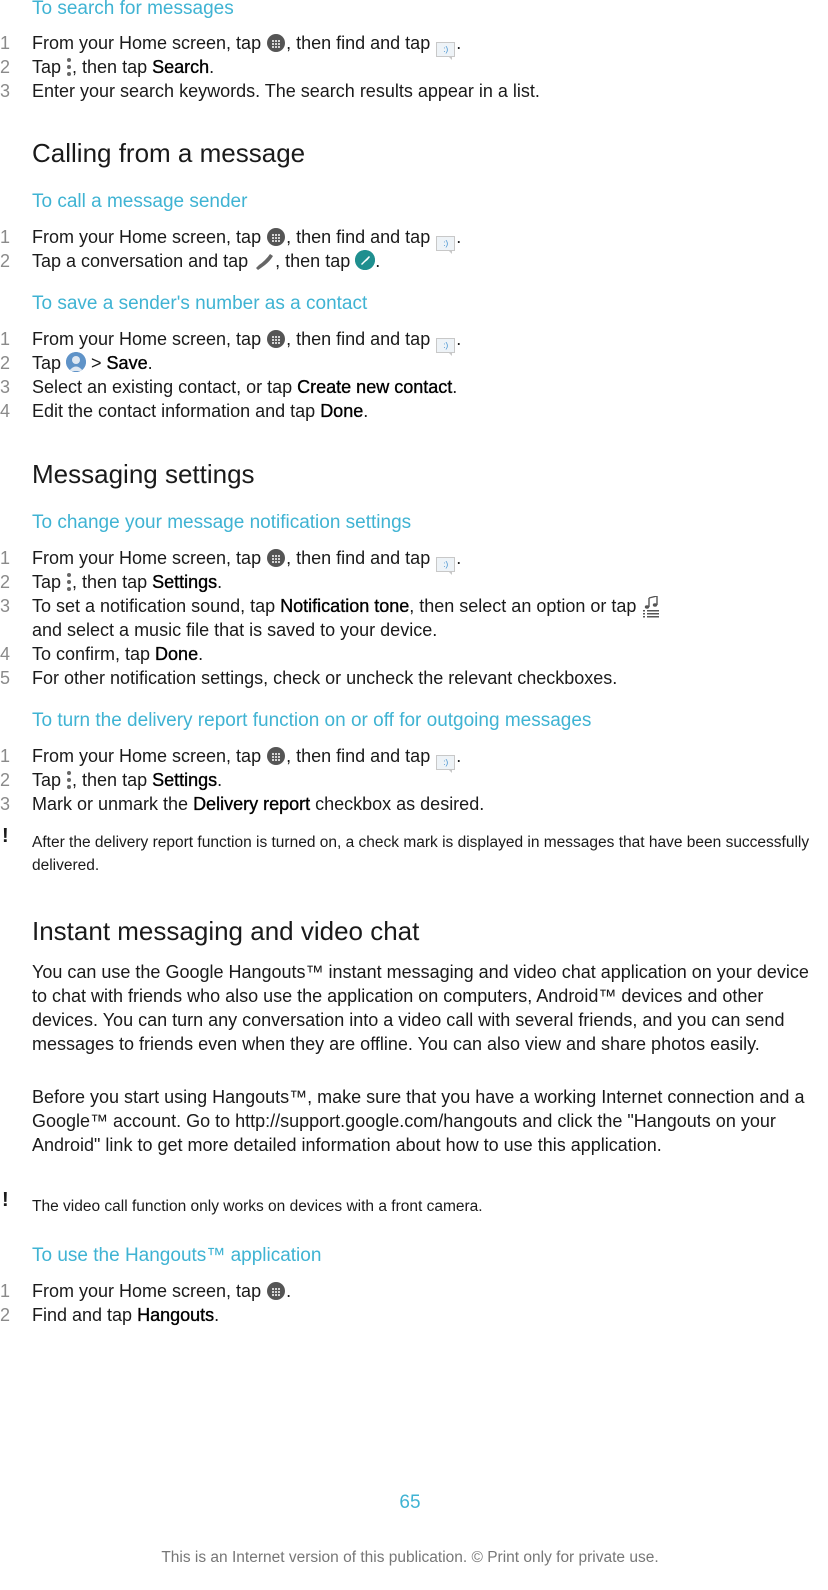 The image size is (828, 1590). What do you see at coordinates (133, 9) in the screenshot?
I see `subhead-search-messages: To search for messages` at bounding box center [133, 9].